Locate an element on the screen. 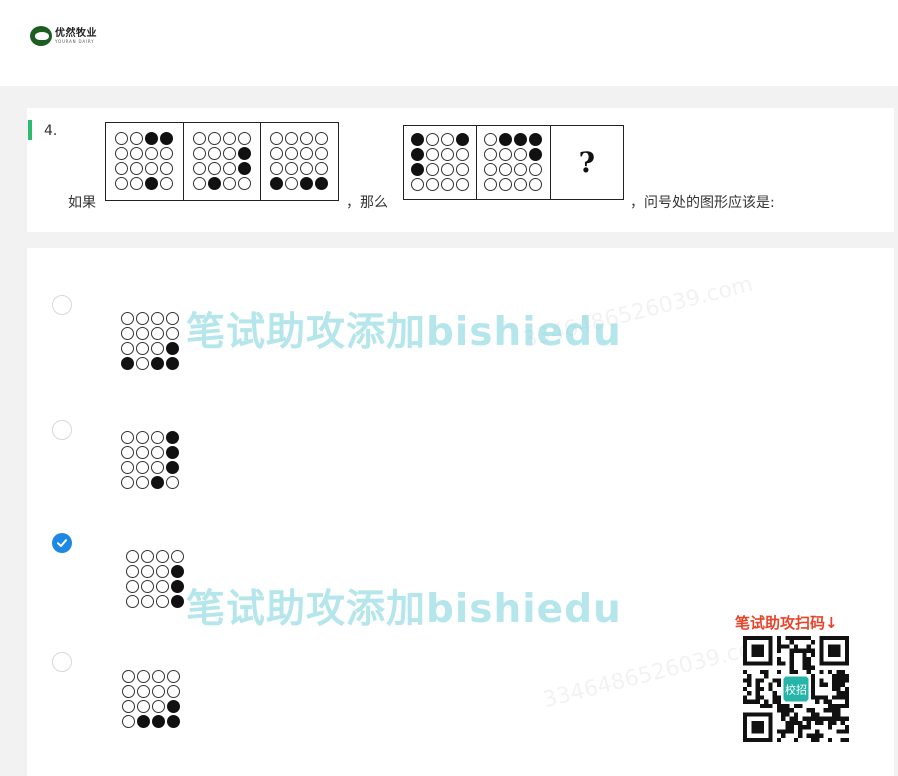  logo-english-name: YOURAN DAIRY is located at coordinates (75, 41).